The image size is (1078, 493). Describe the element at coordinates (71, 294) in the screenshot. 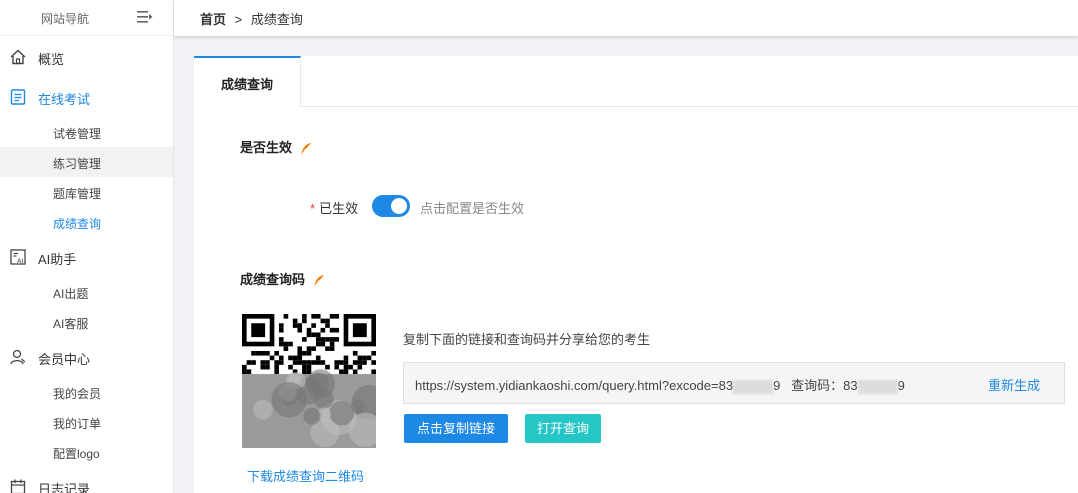

I see `sidebar-item-label: AI出题` at that location.